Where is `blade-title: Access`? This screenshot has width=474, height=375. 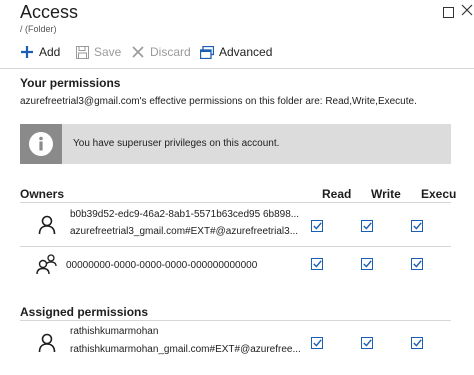
blade-title: Access is located at coordinates (49, 12).